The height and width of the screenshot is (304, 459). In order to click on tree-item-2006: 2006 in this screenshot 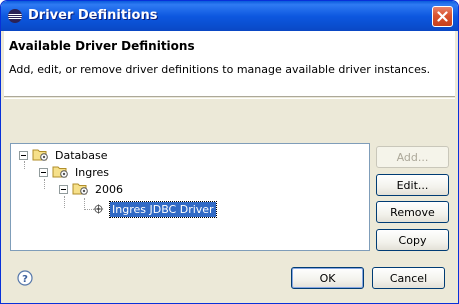, I will do `click(92, 189)`.